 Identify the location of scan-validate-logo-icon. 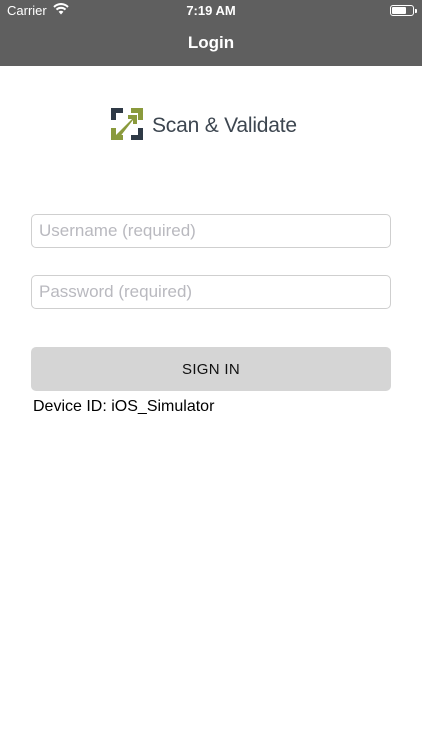
(127, 126).